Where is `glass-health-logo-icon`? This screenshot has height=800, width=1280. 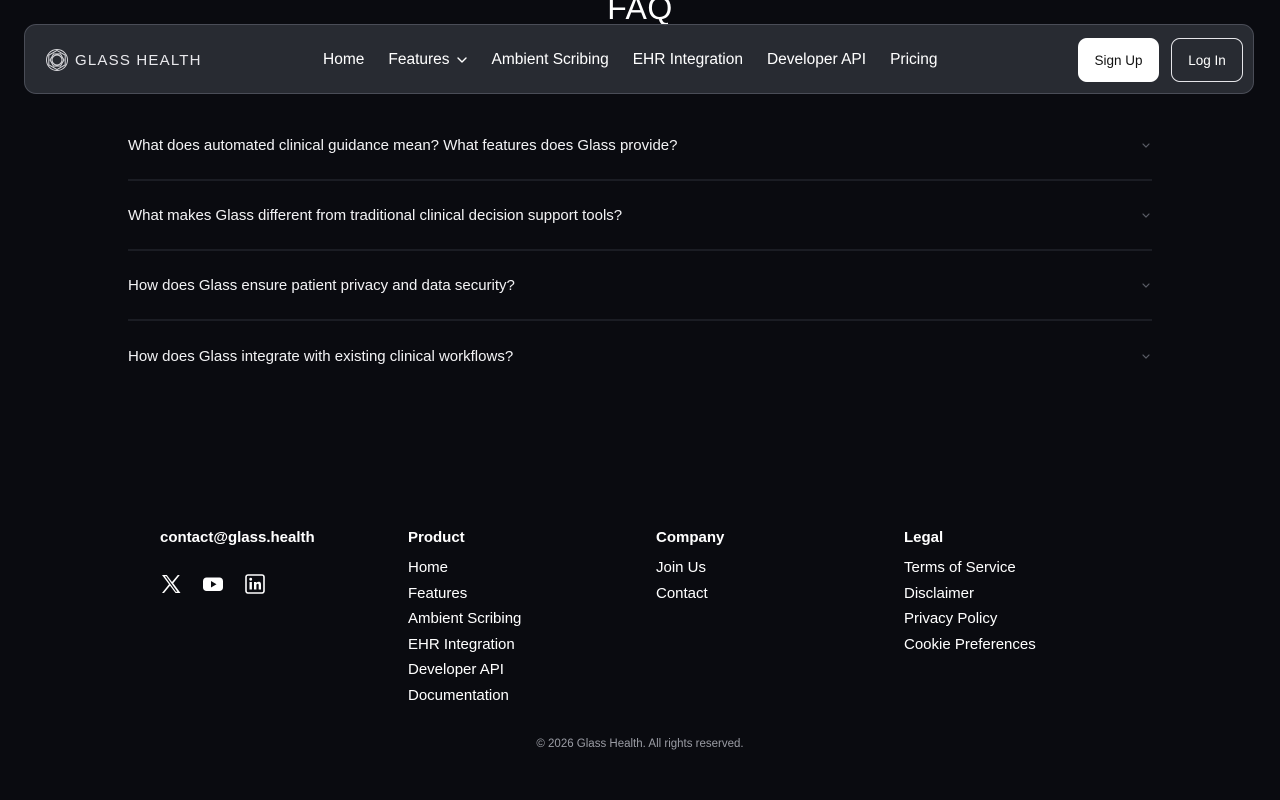
glass-health-logo-icon is located at coordinates (57, 60).